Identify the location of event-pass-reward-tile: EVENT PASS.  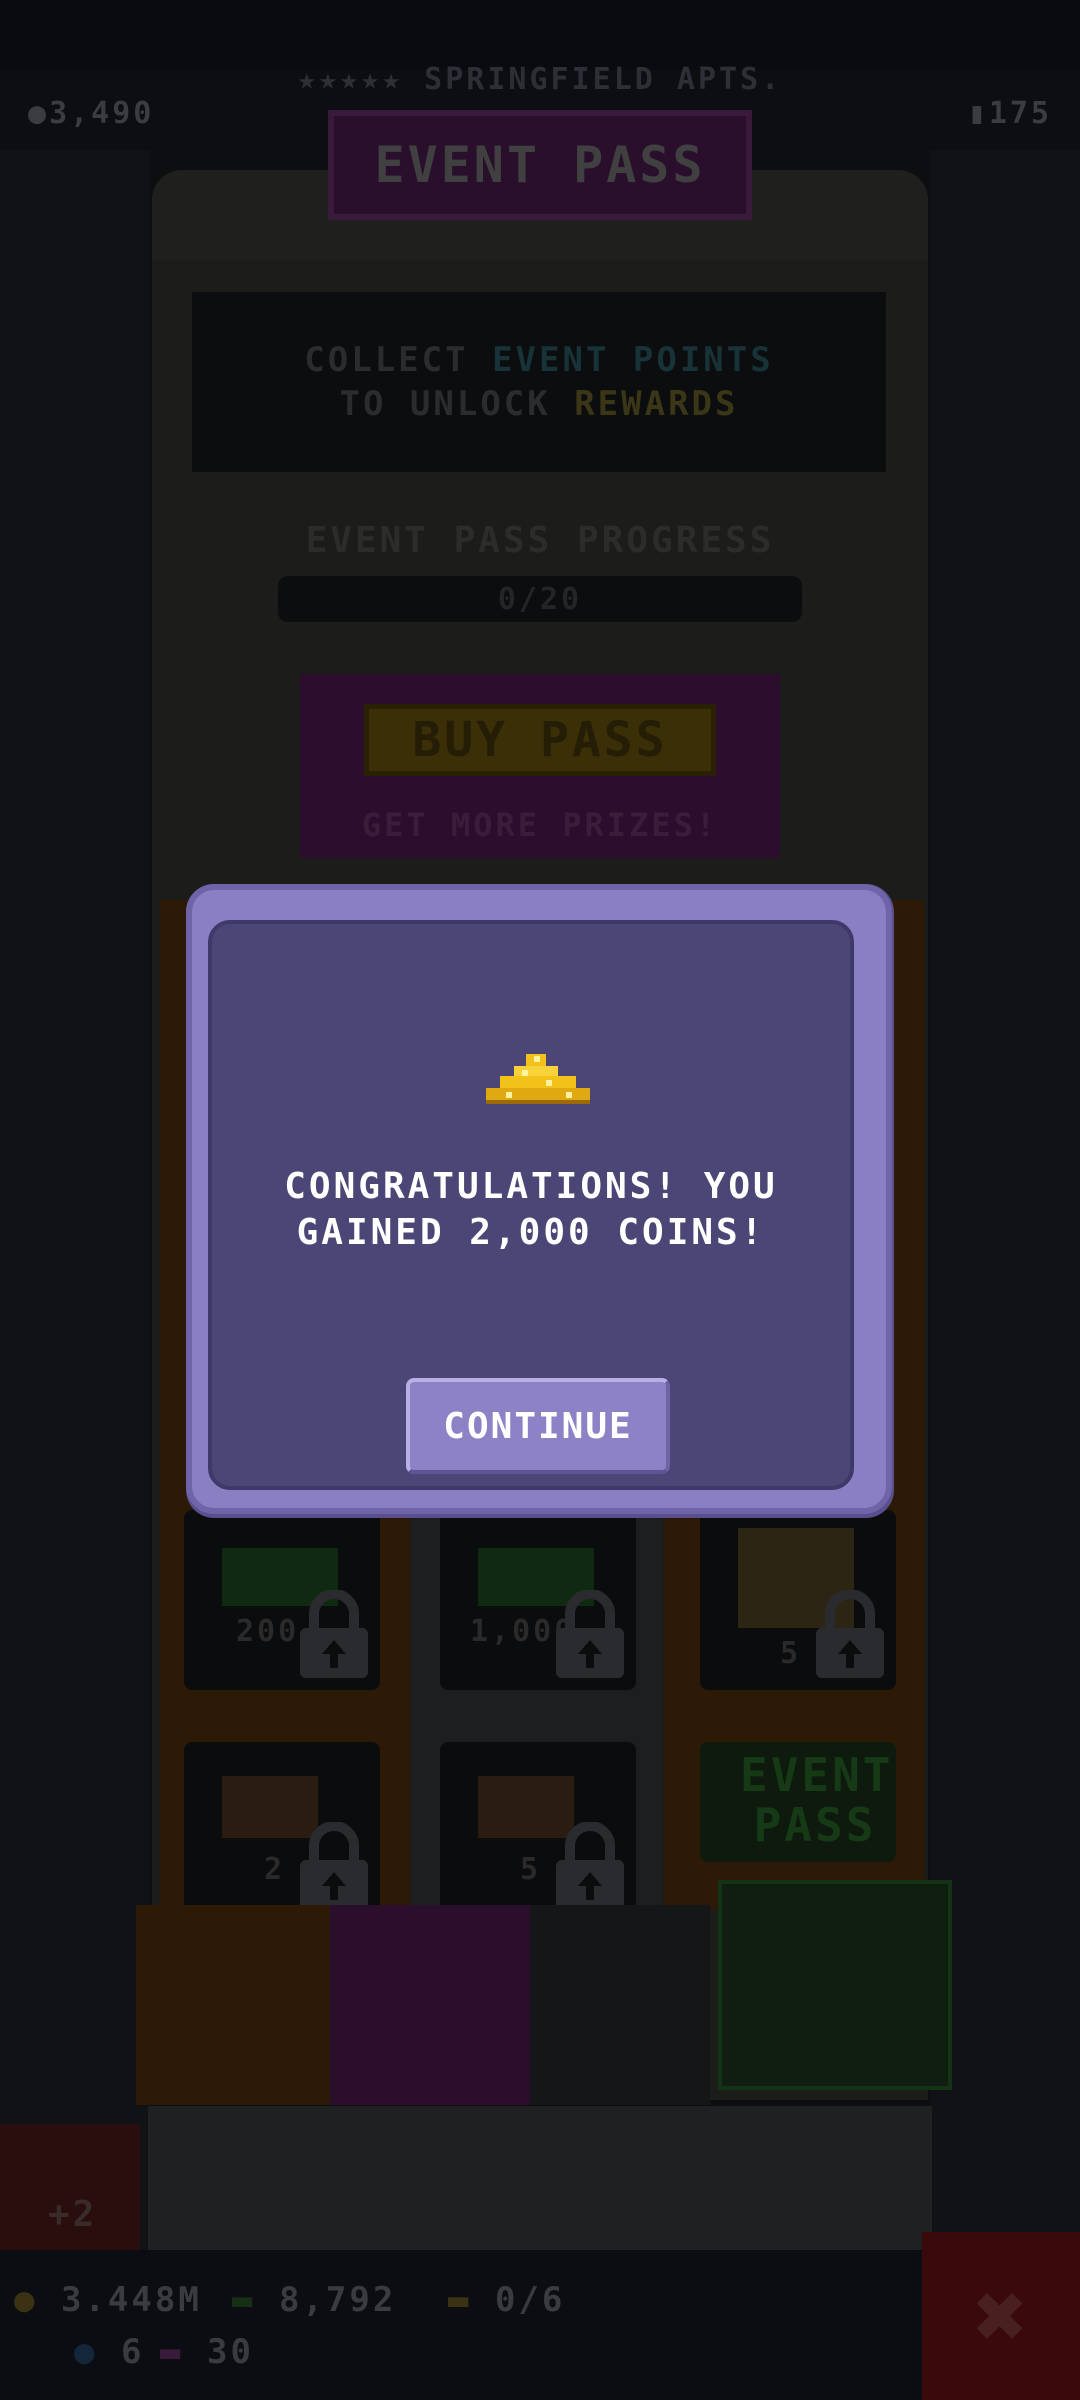
(798, 1802).